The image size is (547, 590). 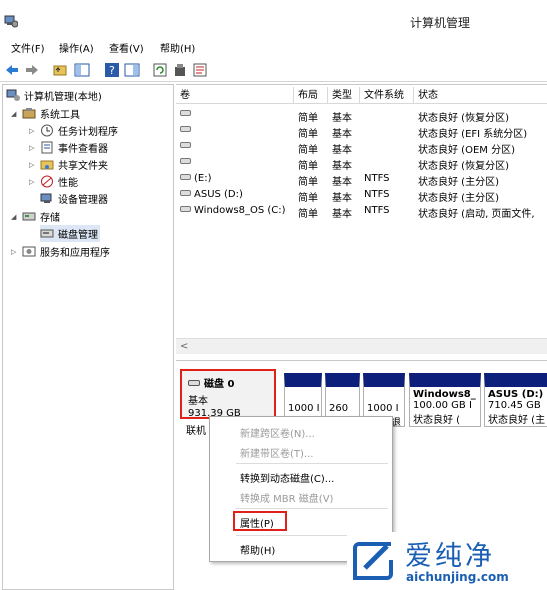 I want to click on volume-row: ASUS (D:) 简单 基本 NTFS 状态良好 (主分区), so click(x=361, y=196).